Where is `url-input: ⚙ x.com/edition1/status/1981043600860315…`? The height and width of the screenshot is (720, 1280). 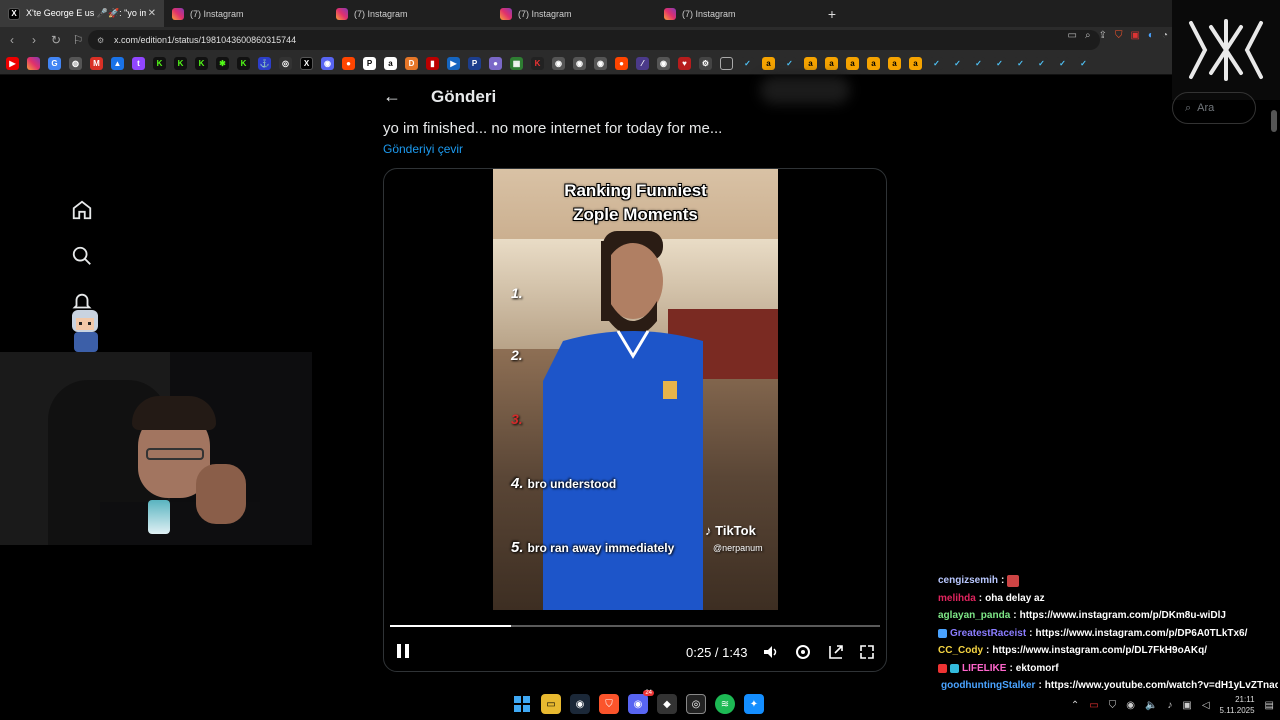 url-input: ⚙ x.com/edition1/status/1981043600860315… is located at coordinates (594, 40).